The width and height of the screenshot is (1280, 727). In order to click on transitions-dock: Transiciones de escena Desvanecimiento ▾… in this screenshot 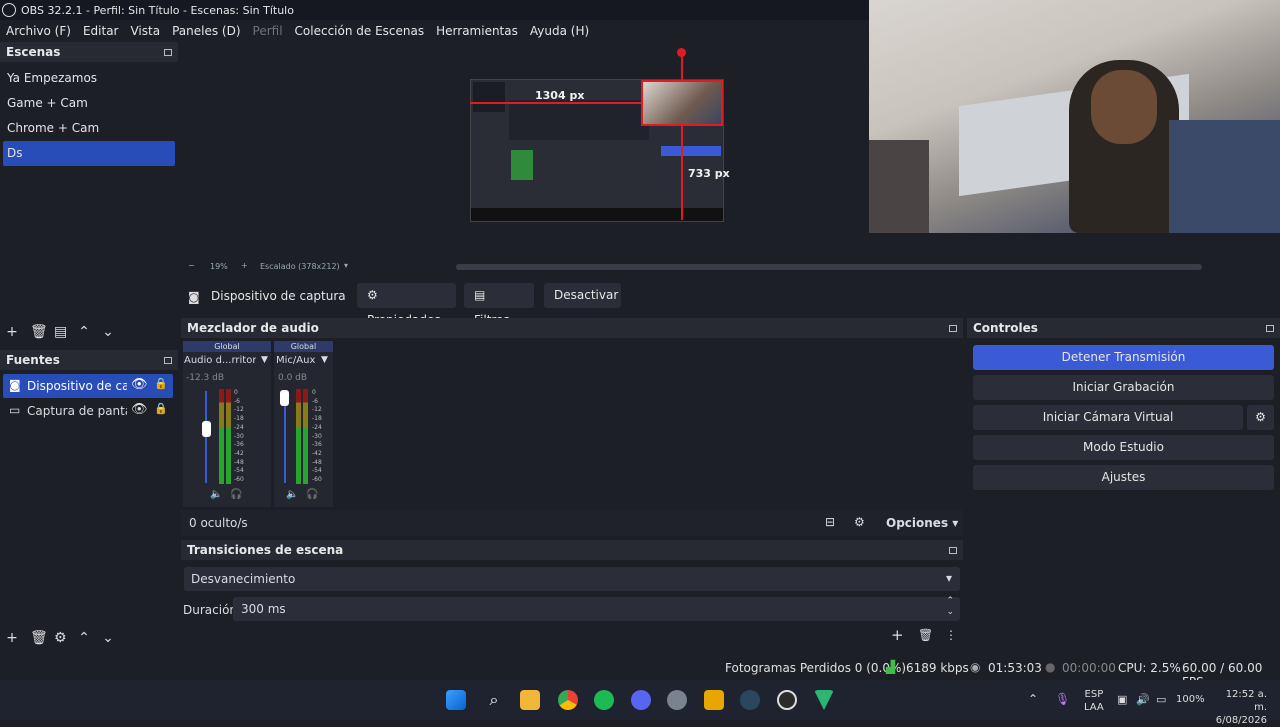, I will do `click(572, 596)`.